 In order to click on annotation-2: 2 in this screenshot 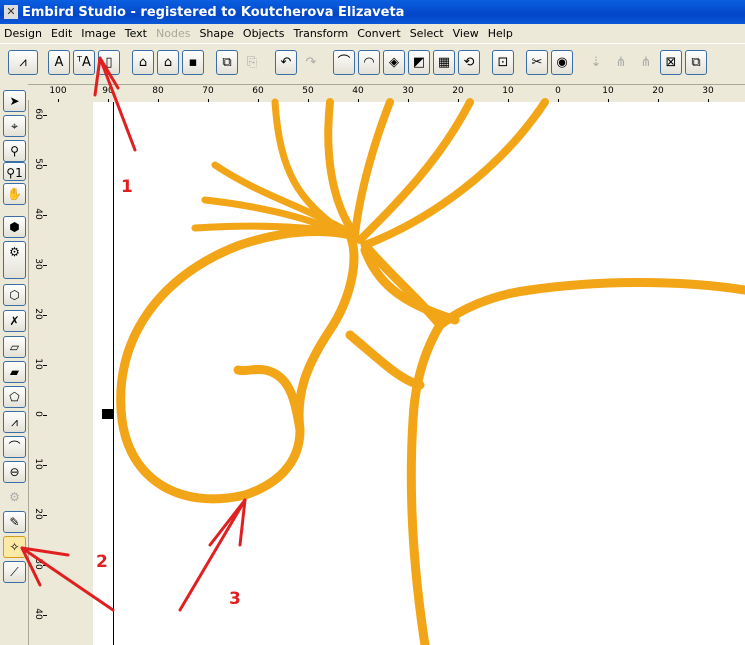, I will do `click(102, 562)`.